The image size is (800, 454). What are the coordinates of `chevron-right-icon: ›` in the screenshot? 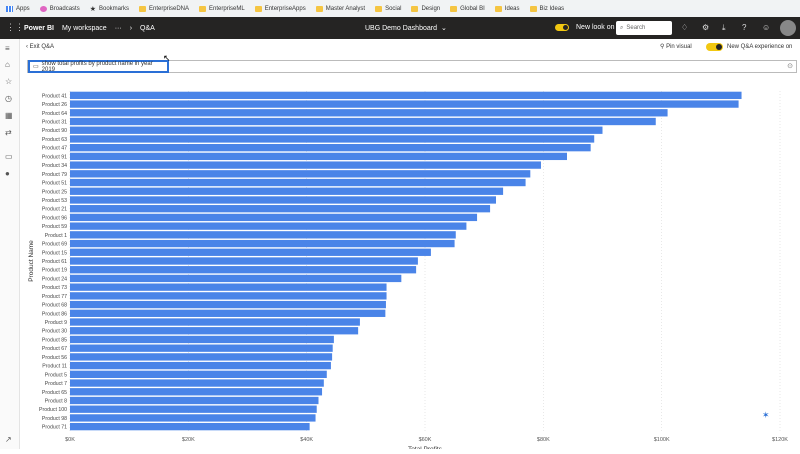 It's located at (131, 28).